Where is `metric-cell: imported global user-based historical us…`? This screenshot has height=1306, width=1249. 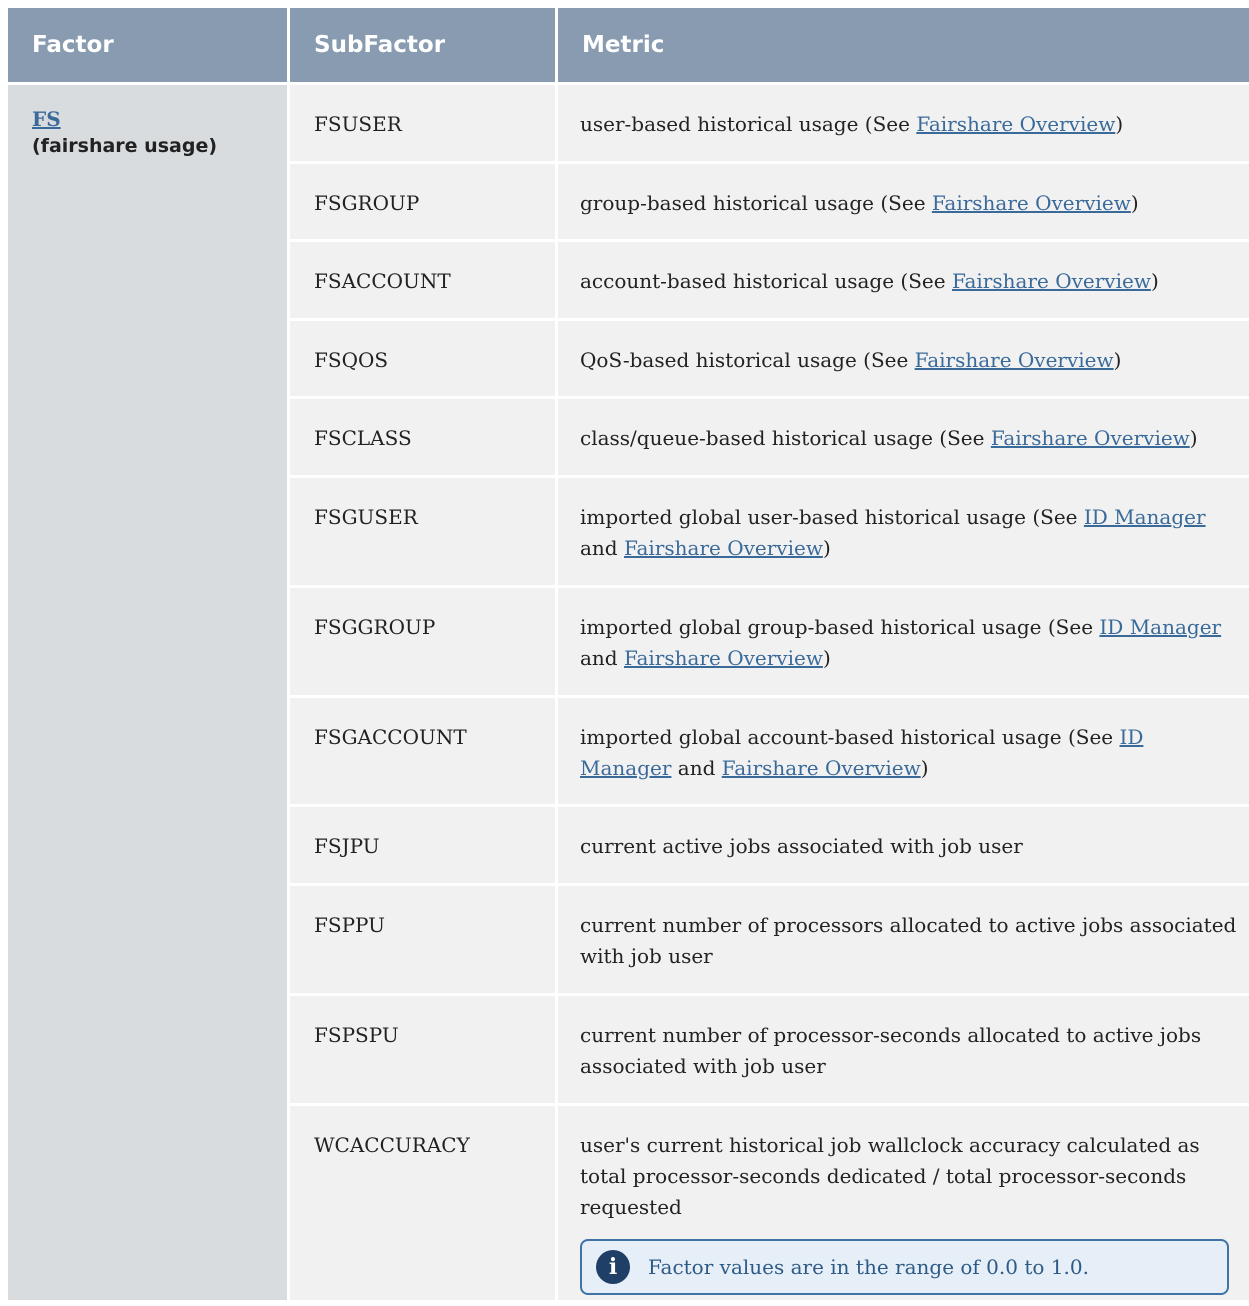 metric-cell: imported global user-based historical us… is located at coordinates (903, 530).